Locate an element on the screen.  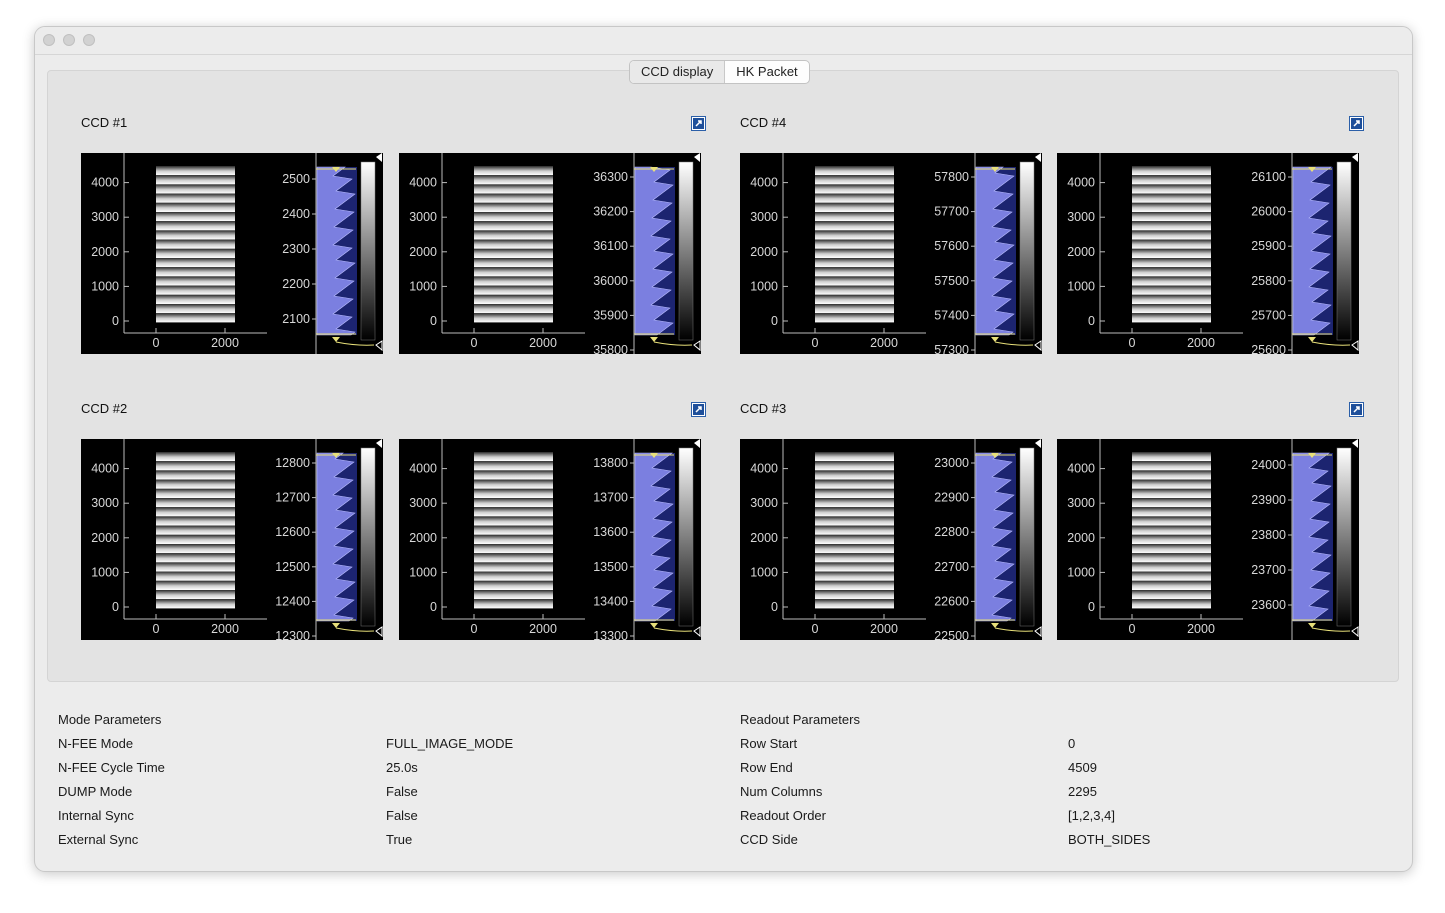
zoom-window-button is located at coordinates (89, 40).